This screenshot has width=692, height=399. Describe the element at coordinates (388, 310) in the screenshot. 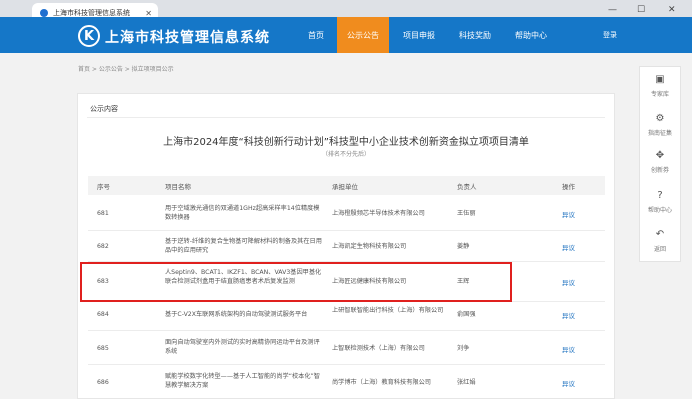

I see `table-cell-organization: 上研智联智能出行科技（上海）有限公司` at that location.